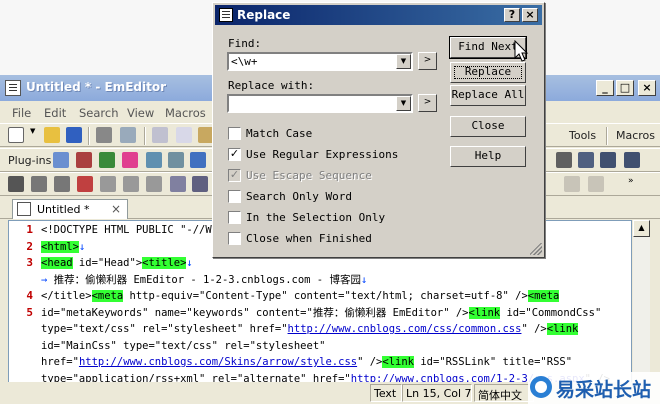 This screenshot has height=404, width=660. Describe the element at coordinates (512, 15) in the screenshot. I see `help-title-button: ?` at that location.